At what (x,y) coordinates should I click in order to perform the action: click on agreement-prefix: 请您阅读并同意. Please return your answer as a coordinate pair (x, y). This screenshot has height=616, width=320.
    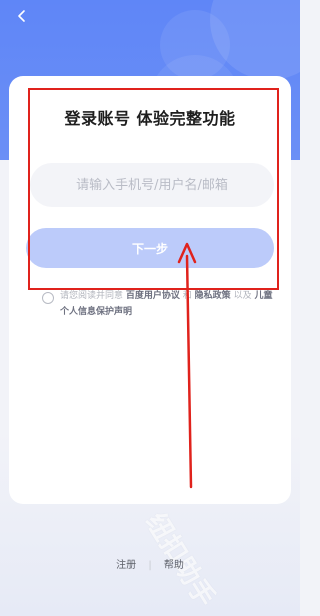
    Looking at the image, I should click on (92, 296).